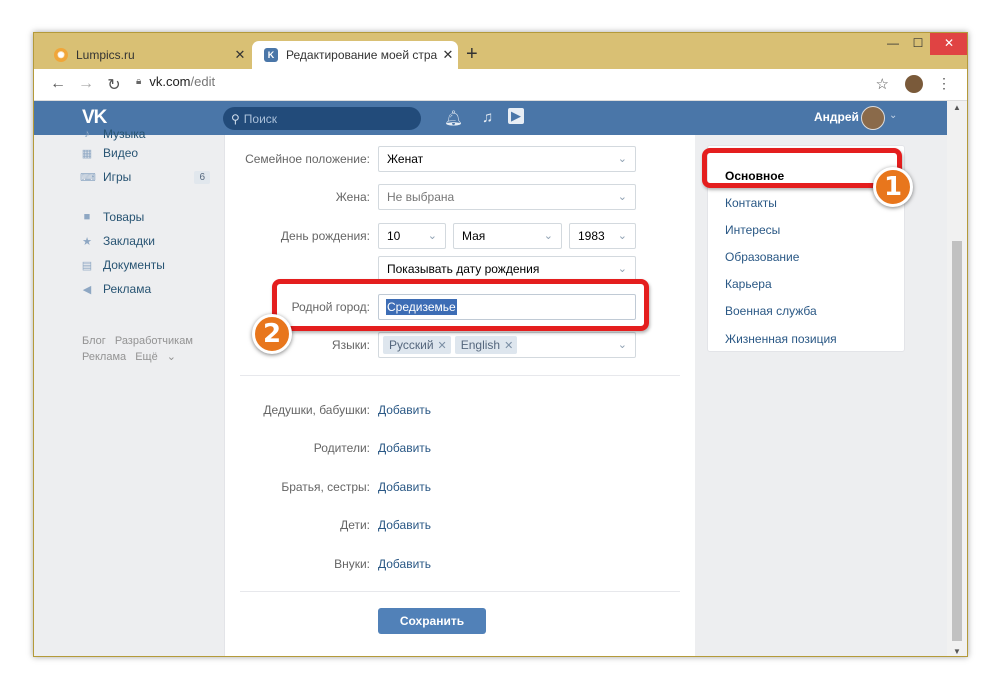 The image size is (1000, 689). Describe the element at coordinates (957, 651) in the screenshot. I see `scroll-down-icon: ▼` at that location.